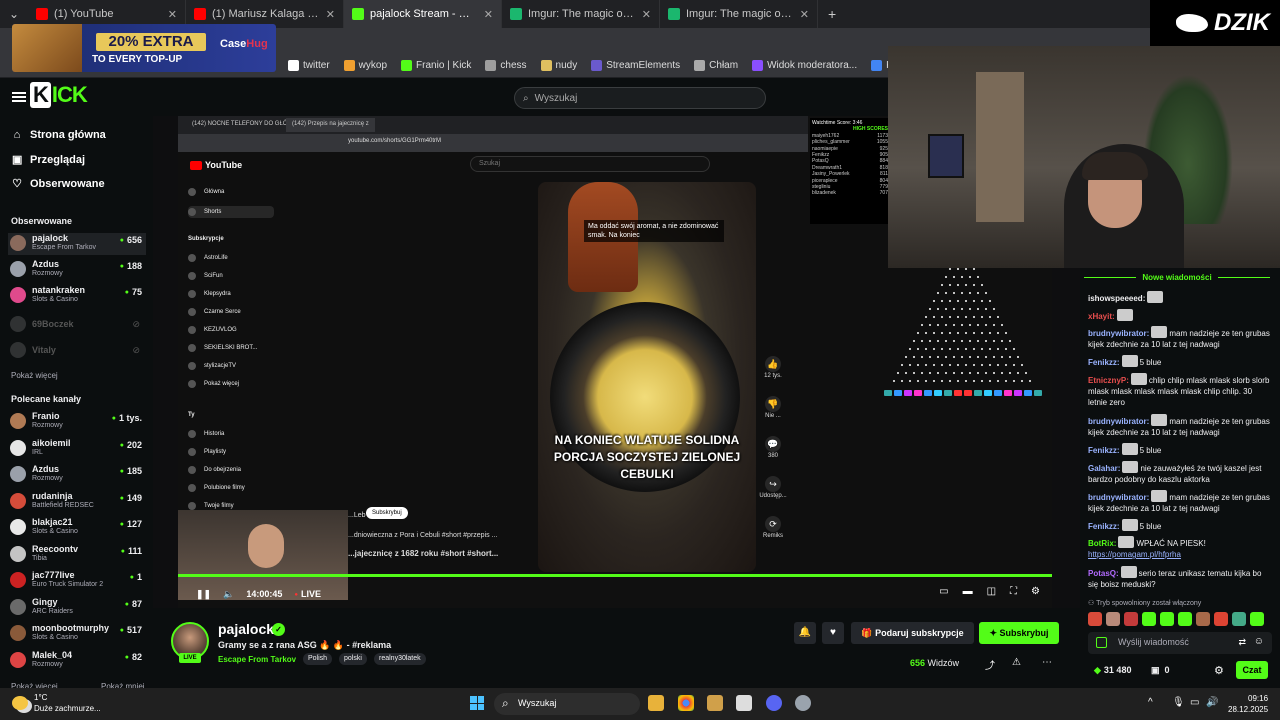 This screenshot has height=720, width=1280. Describe the element at coordinates (14, 14) in the screenshot. I see `tab-list-icon: ⌄` at that location.